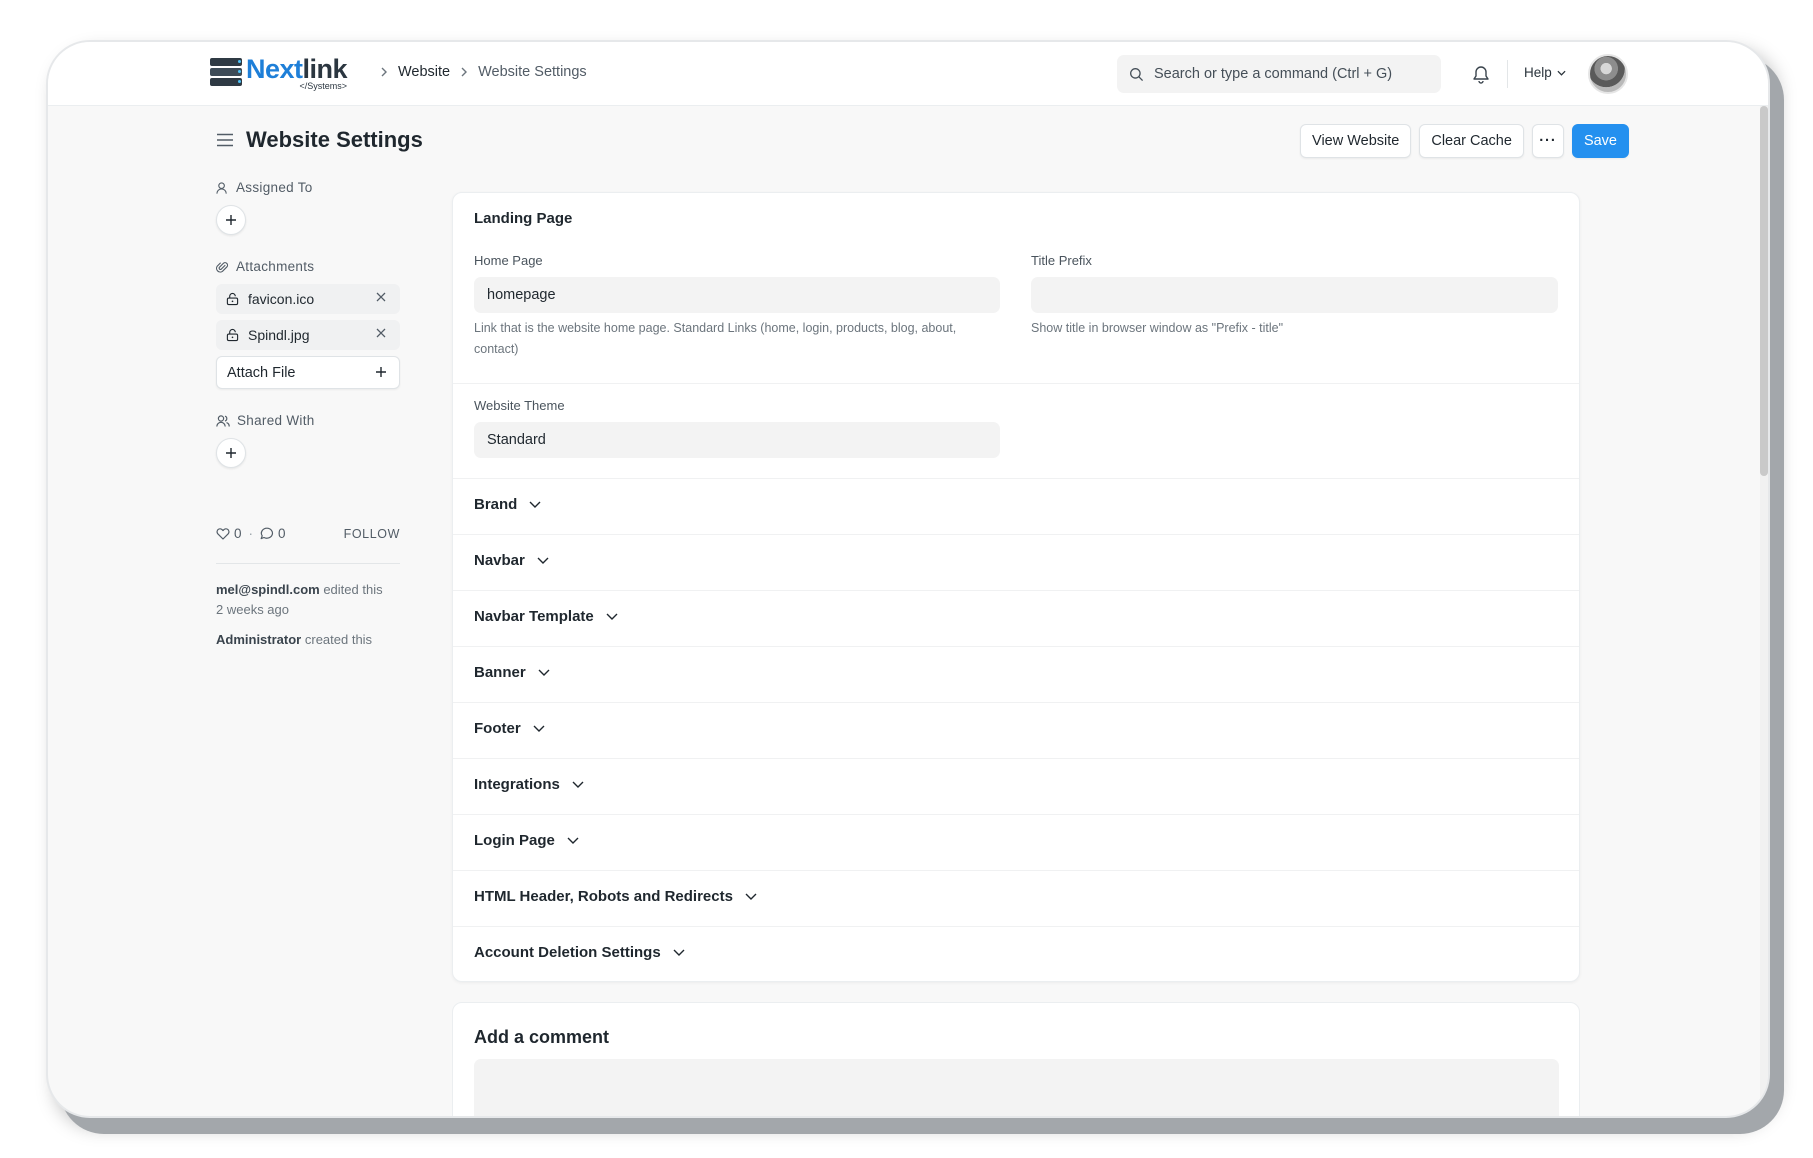 This screenshot has width=1813, height=1158. I want to click on section-label: Account Deletion Settings, so click(567, 952).